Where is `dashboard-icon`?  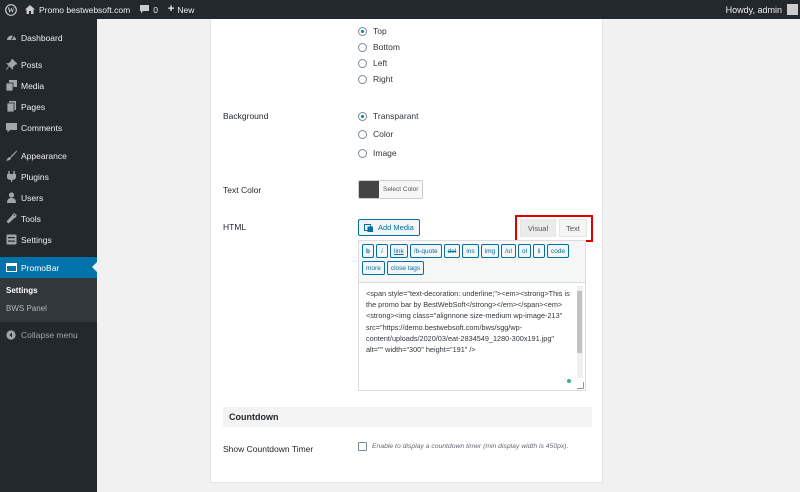
dashboard-icon is located at coordinates (11, 38).